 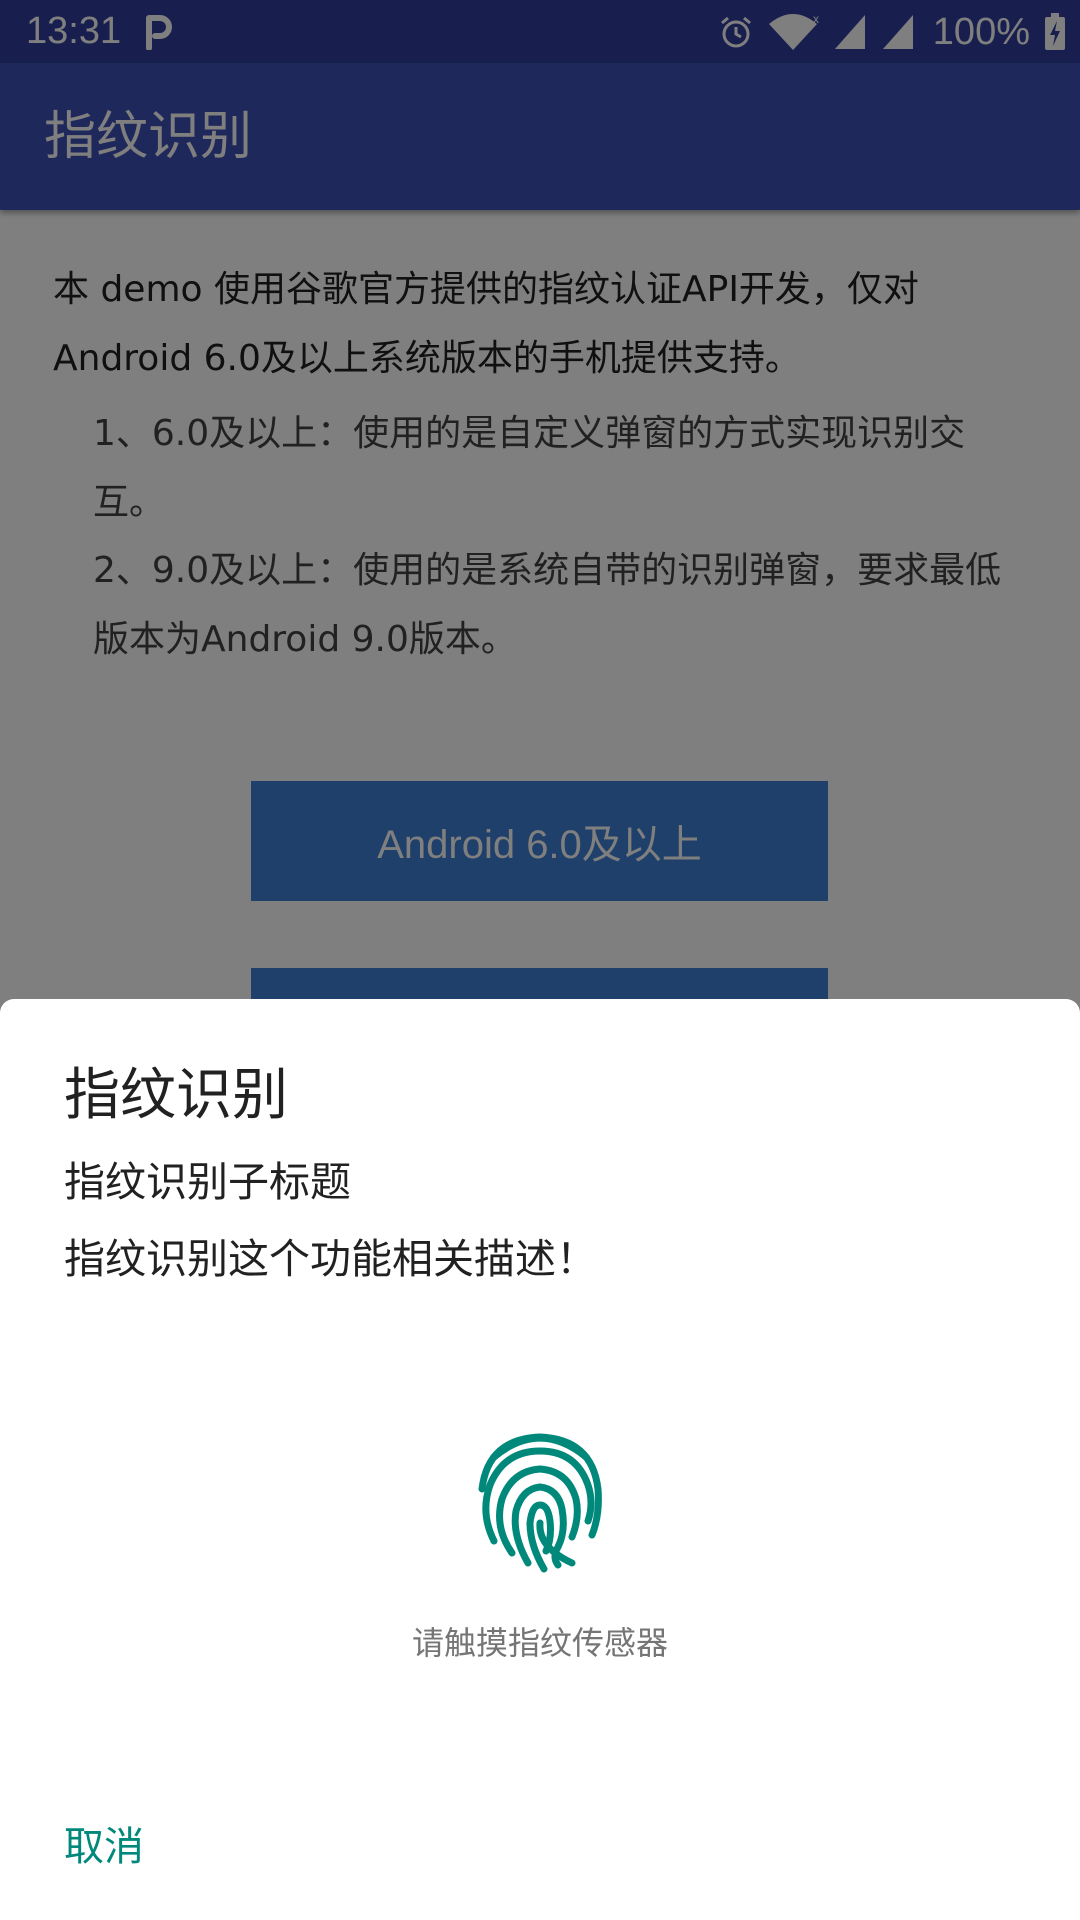 What do you see at coordinates (539, 1643) in the screenshot?
I see `dialog-hint: 请触摸指纹传感器` at bounding box center [539, 1643].